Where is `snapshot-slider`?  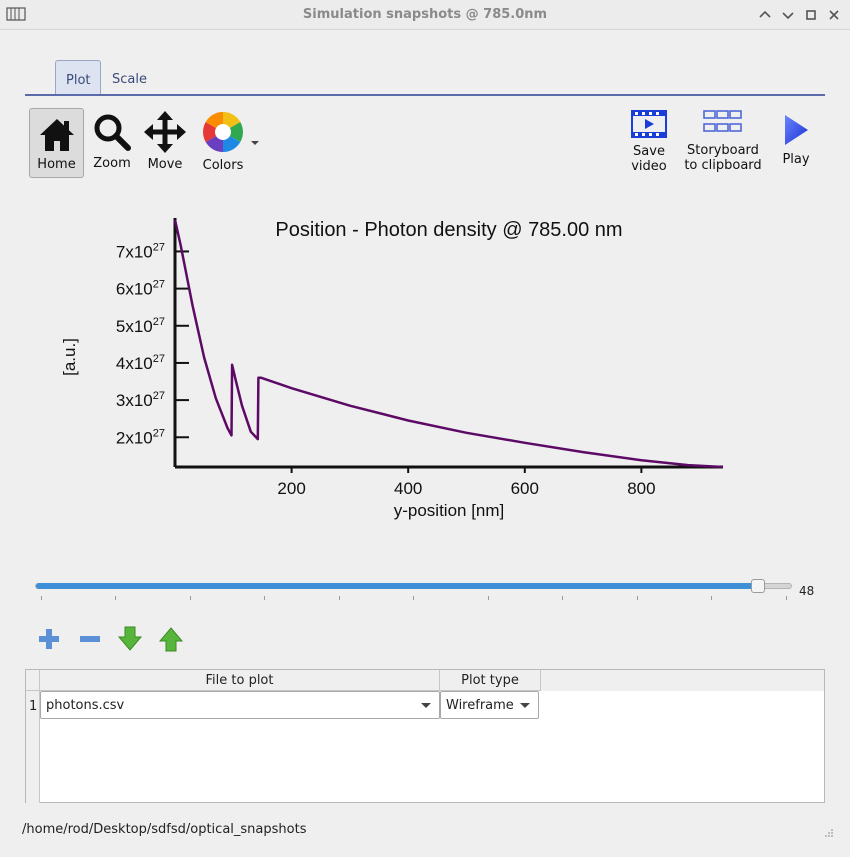
snapshot-slider is located at coordinates (413, 586).